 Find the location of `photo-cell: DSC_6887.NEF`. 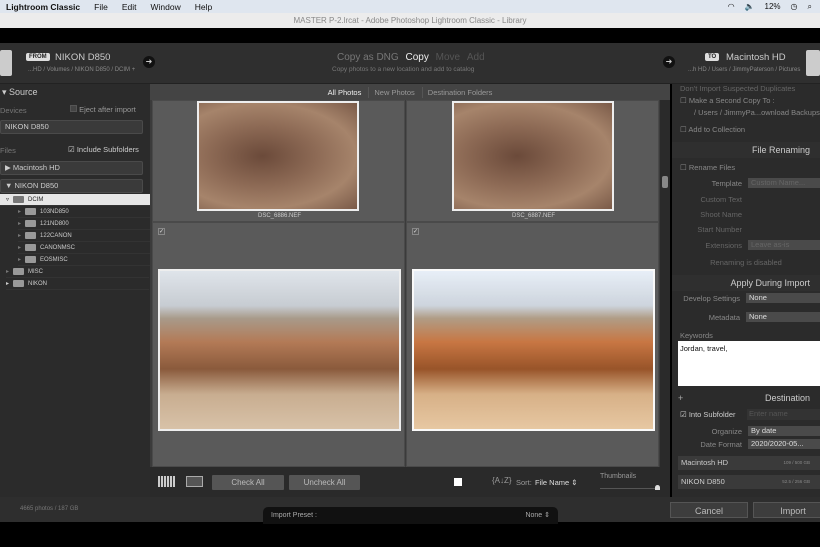

photo-cell: DSC_6887.NEF is located at coordinates (532, 161).